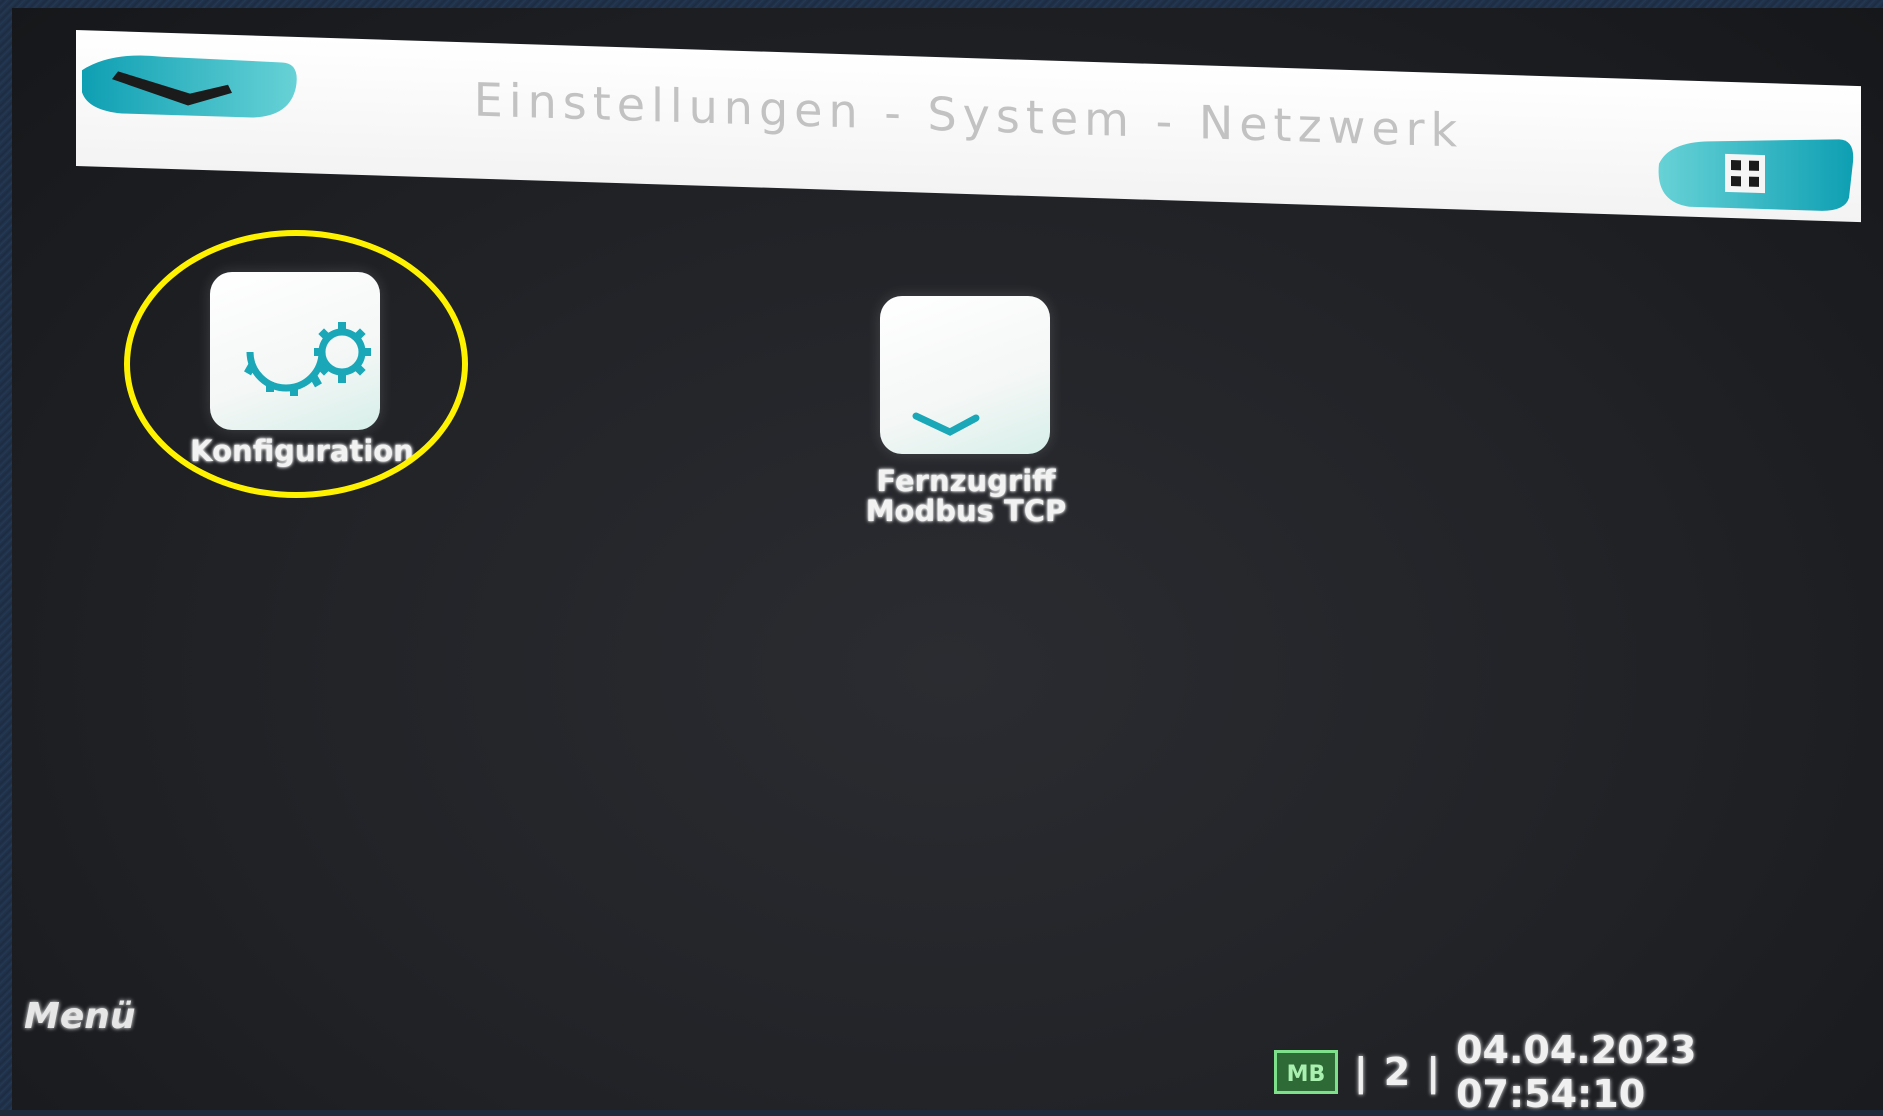 The image size is (1883, 1116). Describe the element at coordinates (307, 359) in the screenshot. I see `gears-icon` at that location.